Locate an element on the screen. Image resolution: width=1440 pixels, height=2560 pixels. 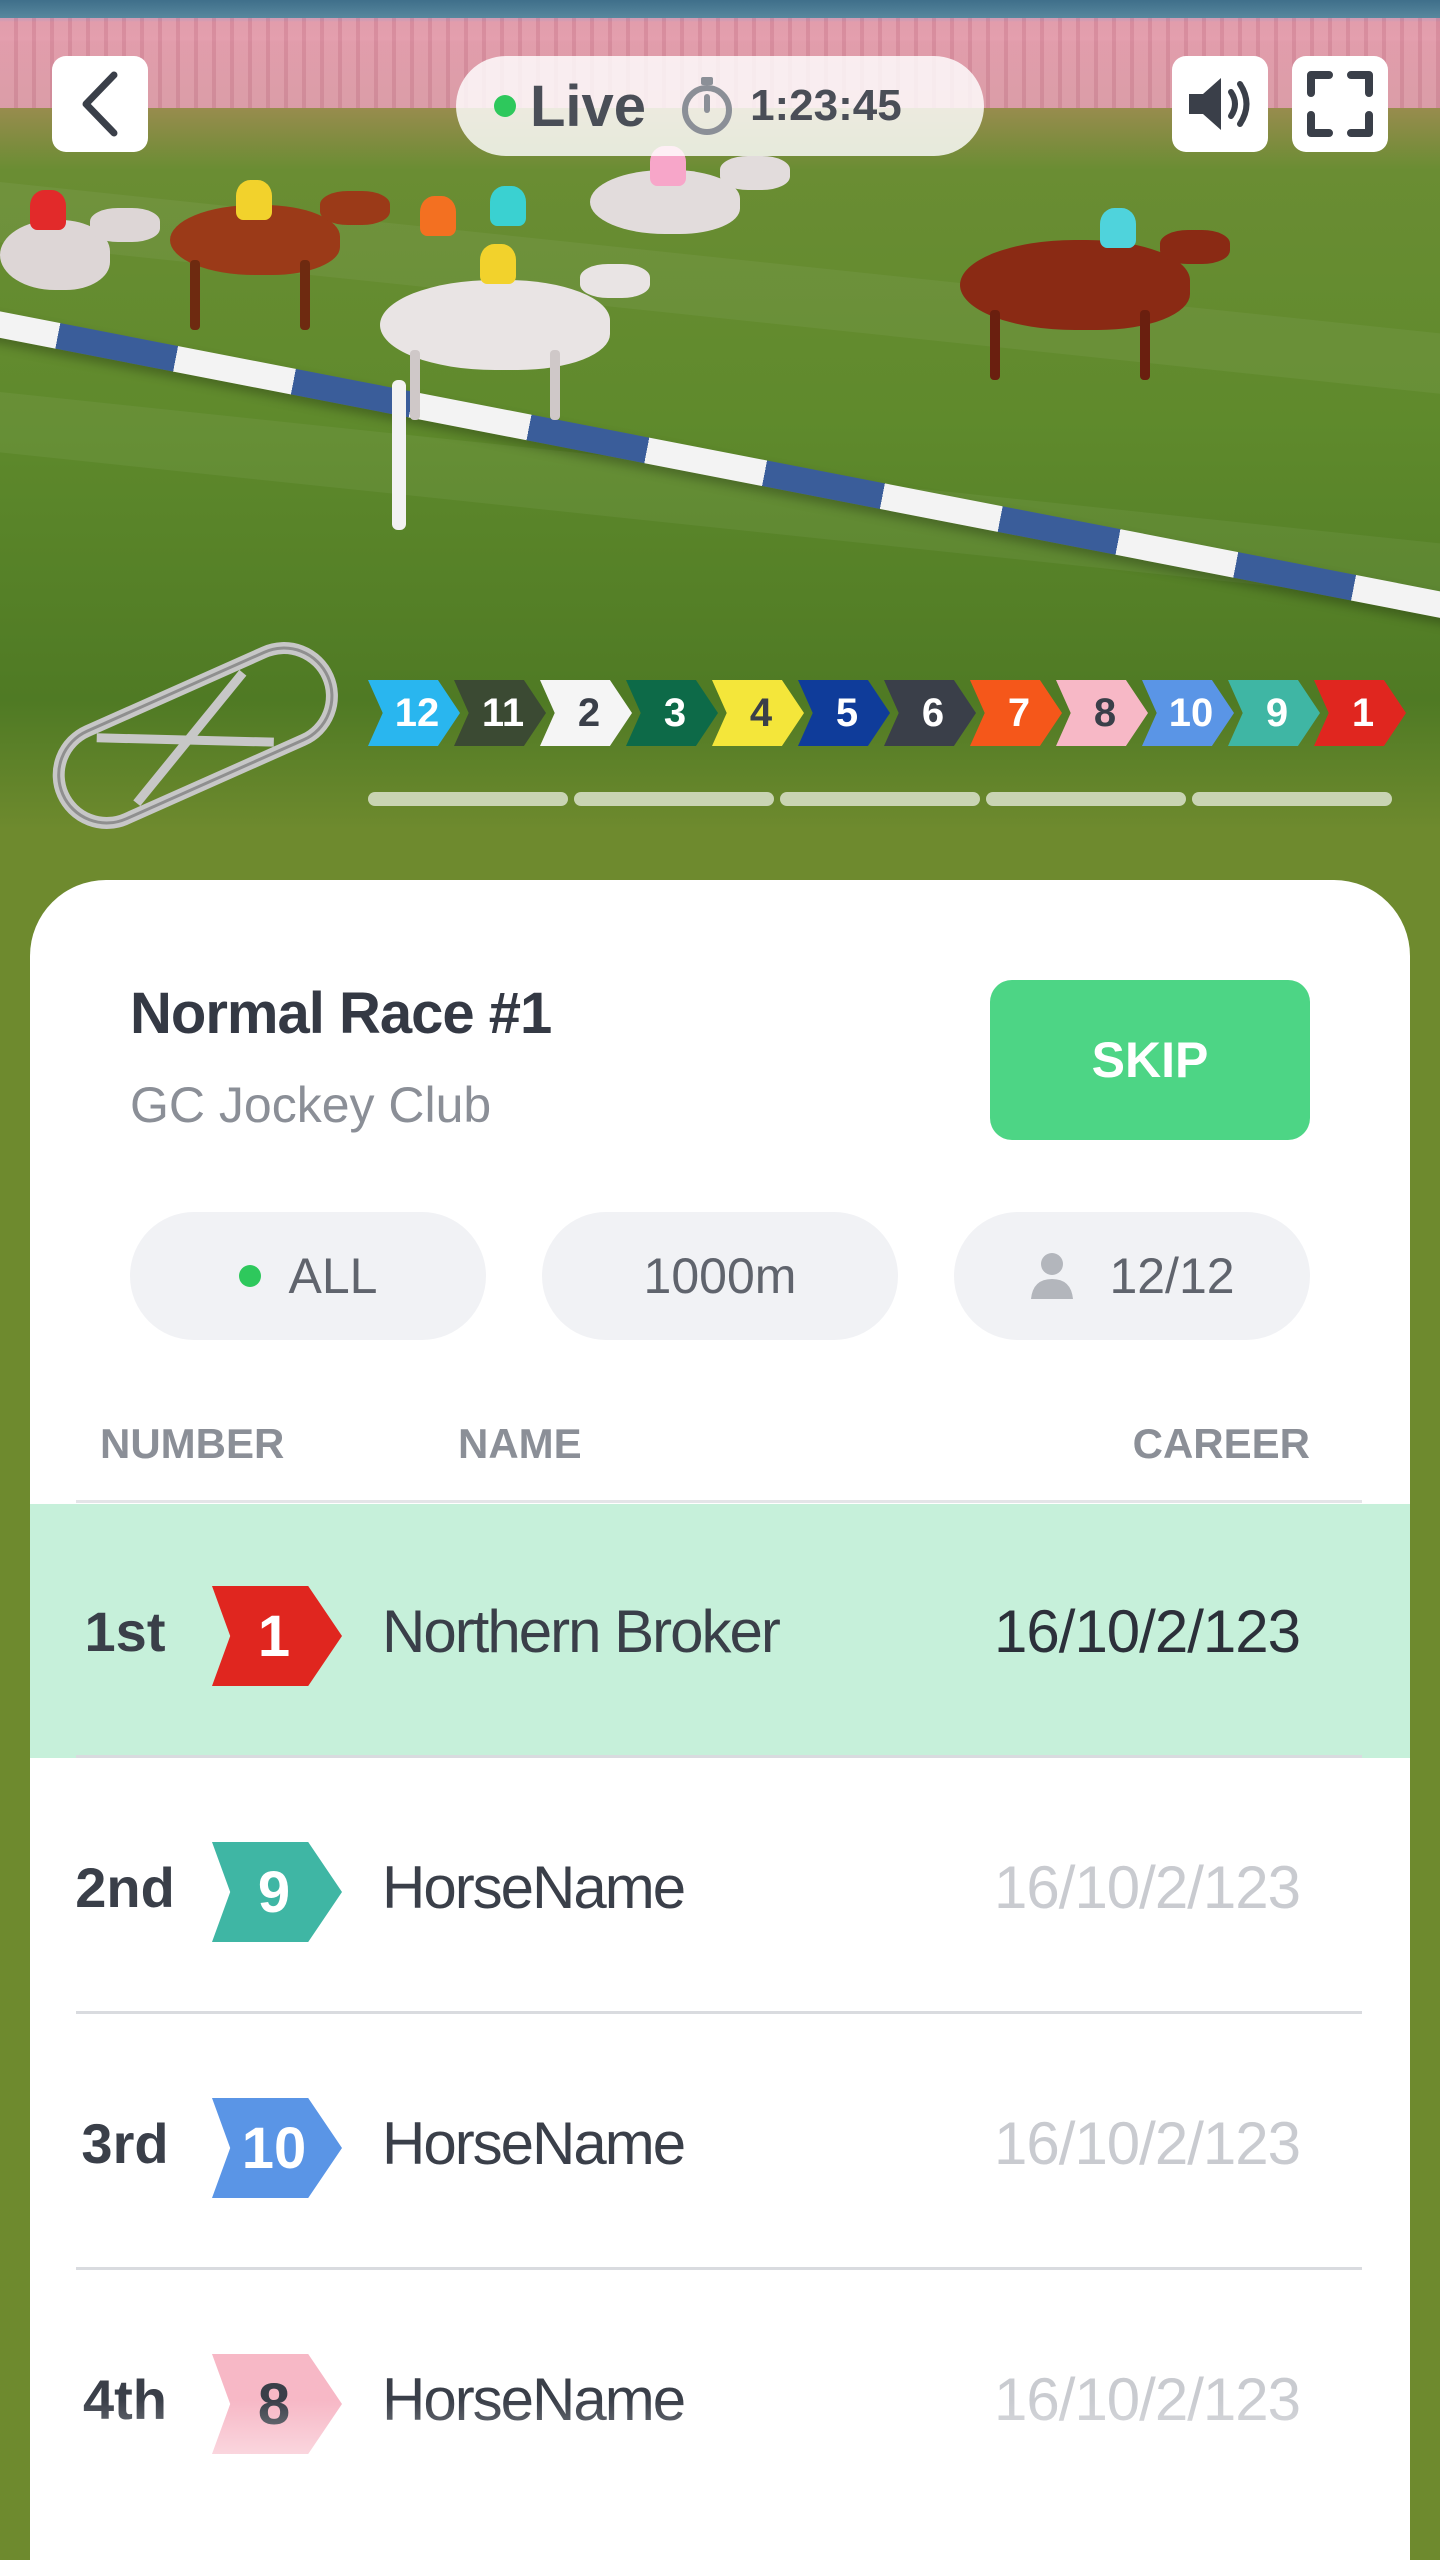
position-chip: 4 is located at coordinates (758, 713).